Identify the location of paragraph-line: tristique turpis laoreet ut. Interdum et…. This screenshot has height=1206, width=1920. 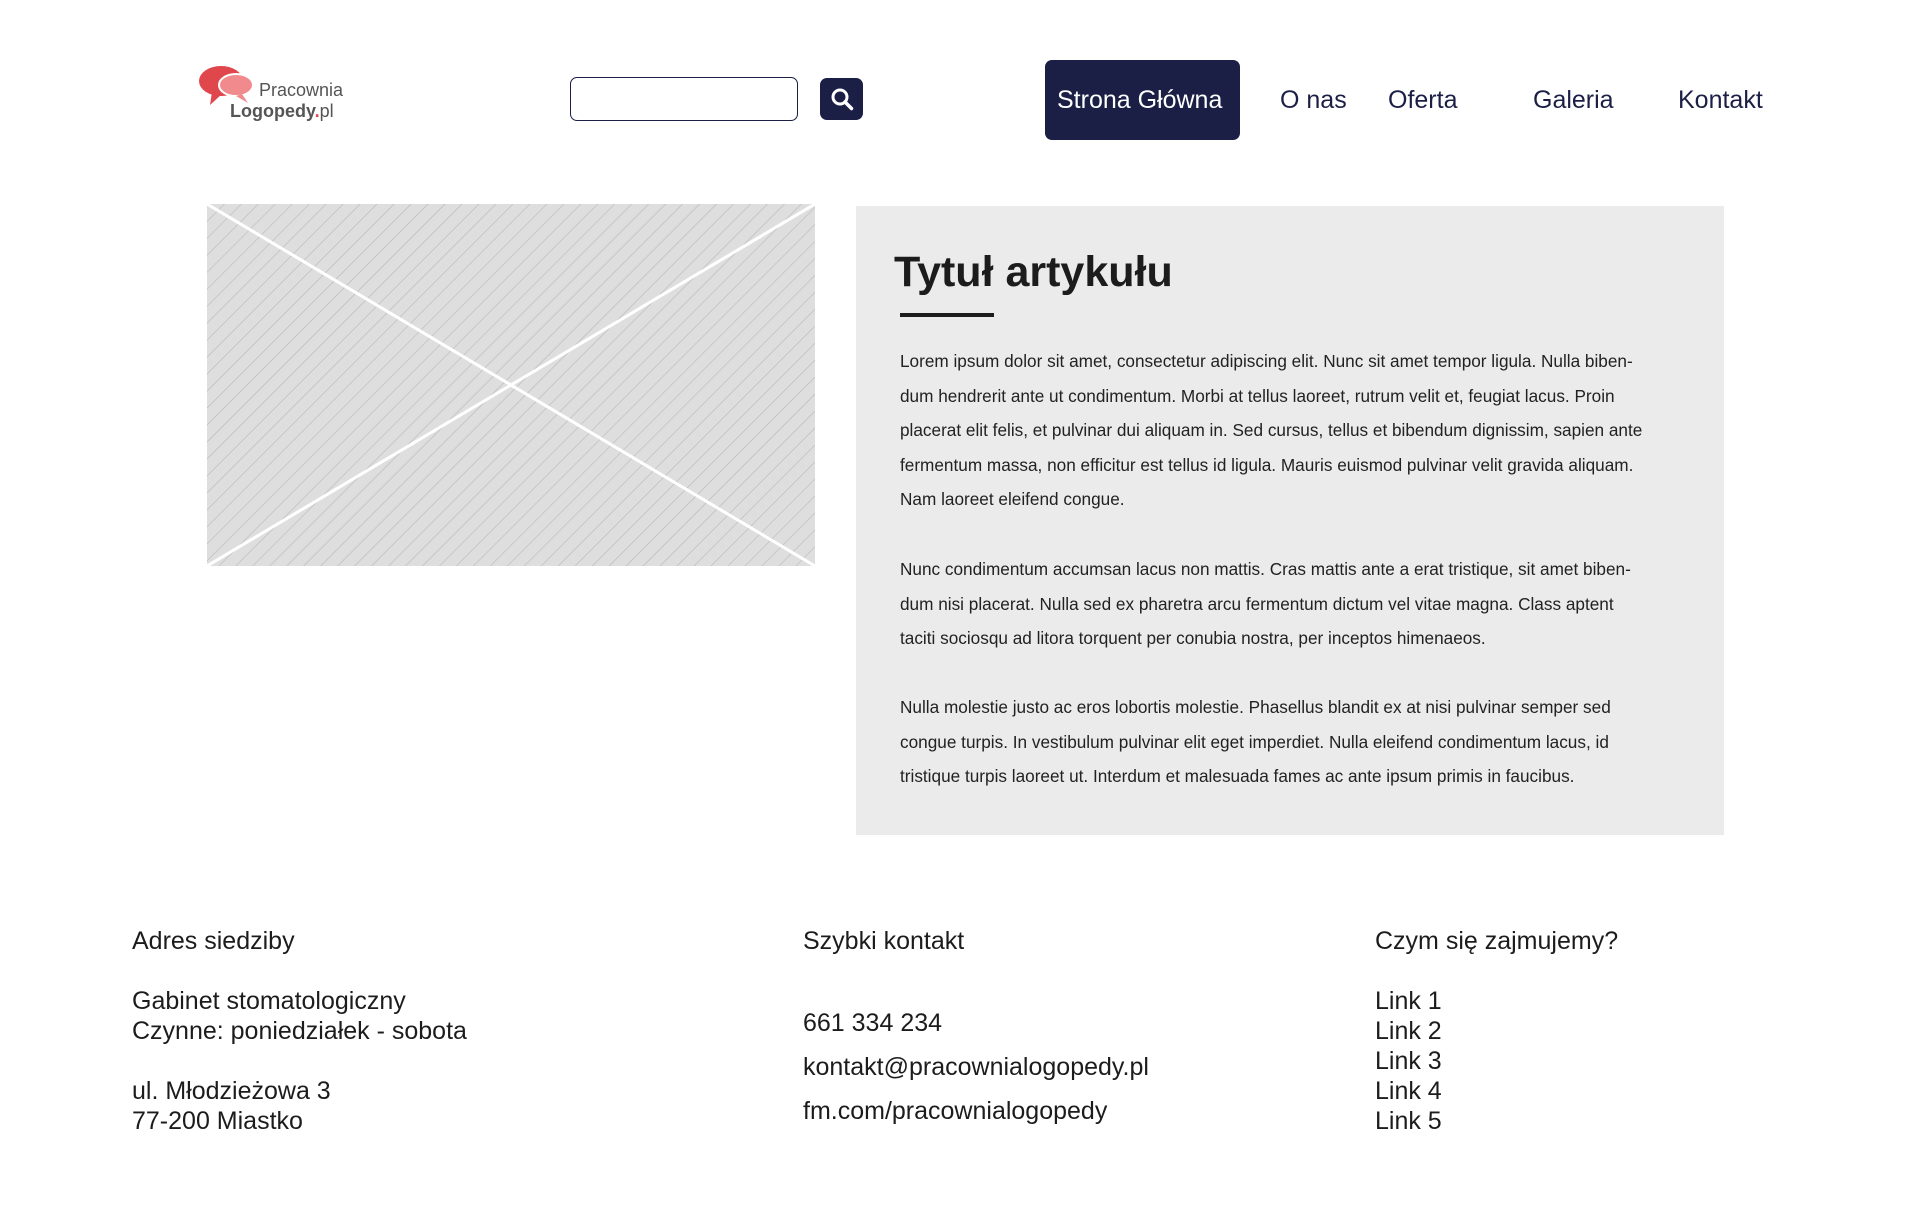
(1237, 776).